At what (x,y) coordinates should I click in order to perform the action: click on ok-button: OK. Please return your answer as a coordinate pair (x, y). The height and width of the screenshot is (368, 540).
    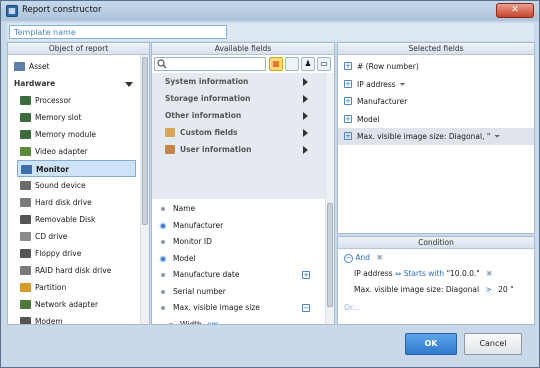
    Looking at the image, I should click on (431, 344).